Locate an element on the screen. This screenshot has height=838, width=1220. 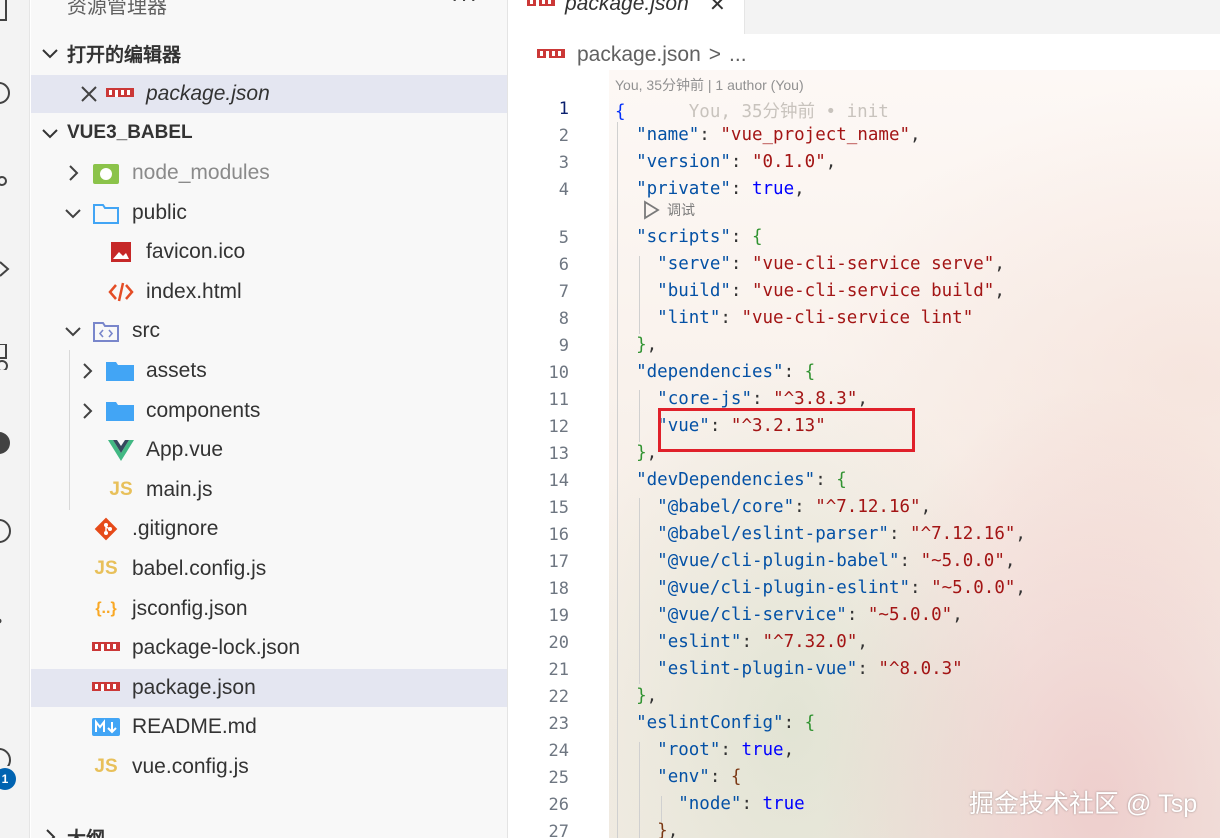
tree-item-label: favicon.ico is located at coordinates (196, 251).